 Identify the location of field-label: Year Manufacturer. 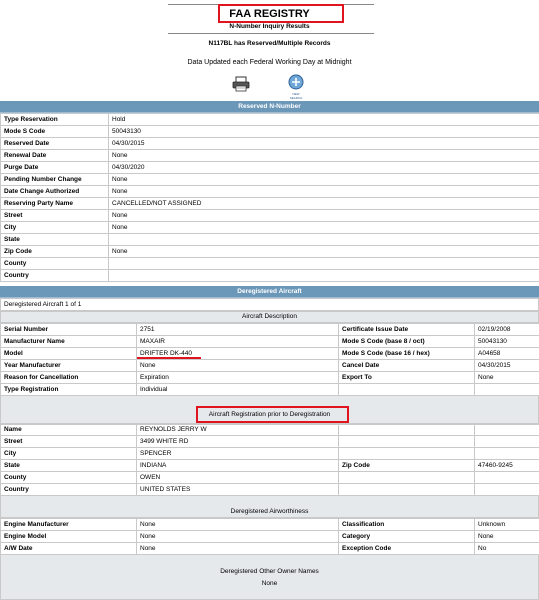
(68, 365).